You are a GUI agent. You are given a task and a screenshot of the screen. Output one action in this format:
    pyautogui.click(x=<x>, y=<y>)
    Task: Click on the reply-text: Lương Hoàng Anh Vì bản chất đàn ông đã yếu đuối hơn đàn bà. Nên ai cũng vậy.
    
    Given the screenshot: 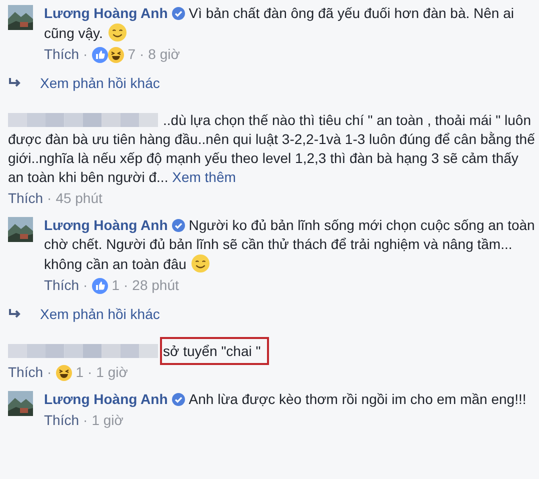 What is the action you would take?
    pyautogui.click(x=279, y=23)
    